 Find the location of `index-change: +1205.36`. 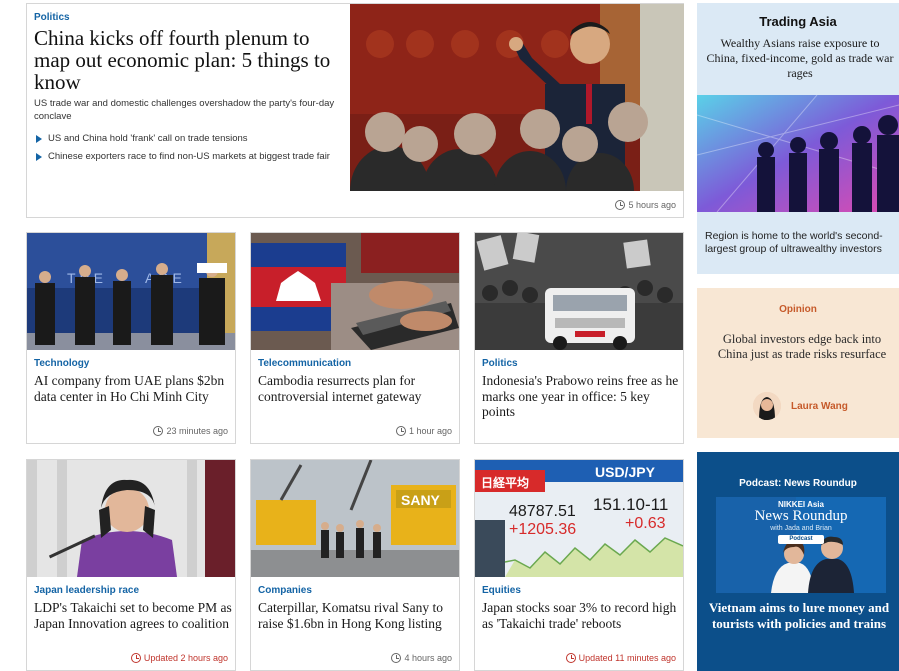

index-change: +1205.36 is located at coordinates (542, 529).